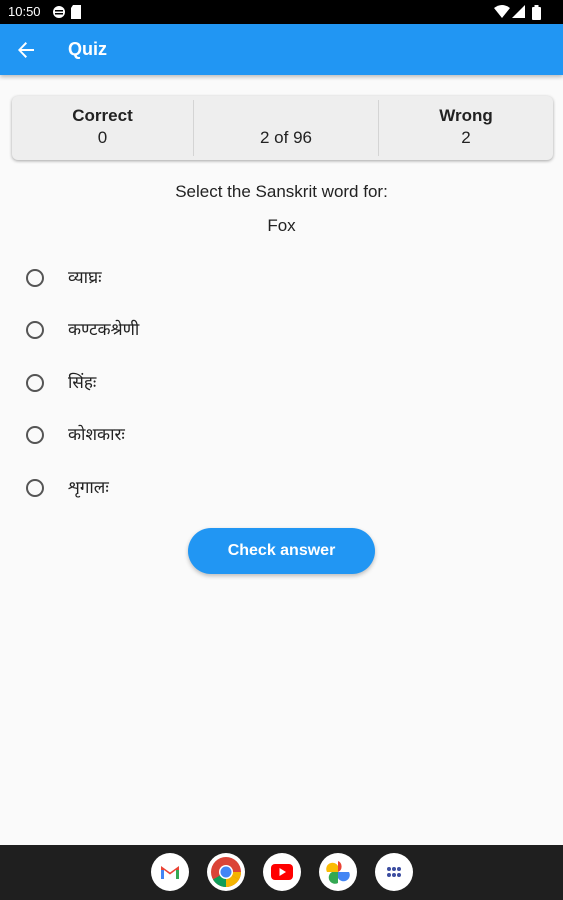 Image resolution: width=563 pixels, height=900 pixels. What do you see at coordinates (102, 137) in the screenshot?
I see `correct-value: 0` at bounding box center [102, 137].